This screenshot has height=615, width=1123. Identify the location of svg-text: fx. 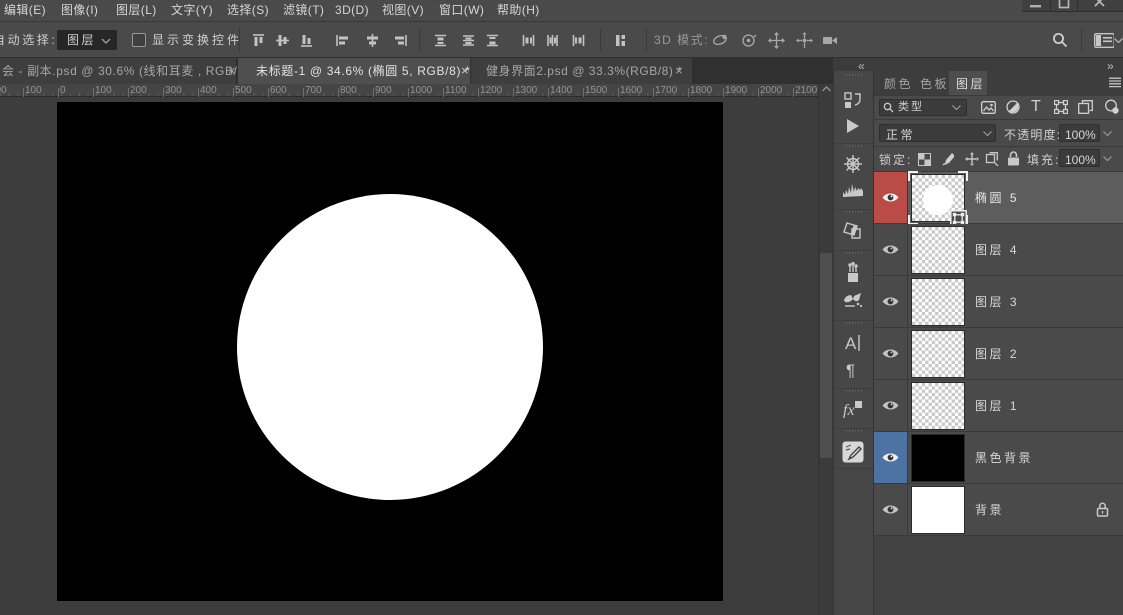
(849, 410).